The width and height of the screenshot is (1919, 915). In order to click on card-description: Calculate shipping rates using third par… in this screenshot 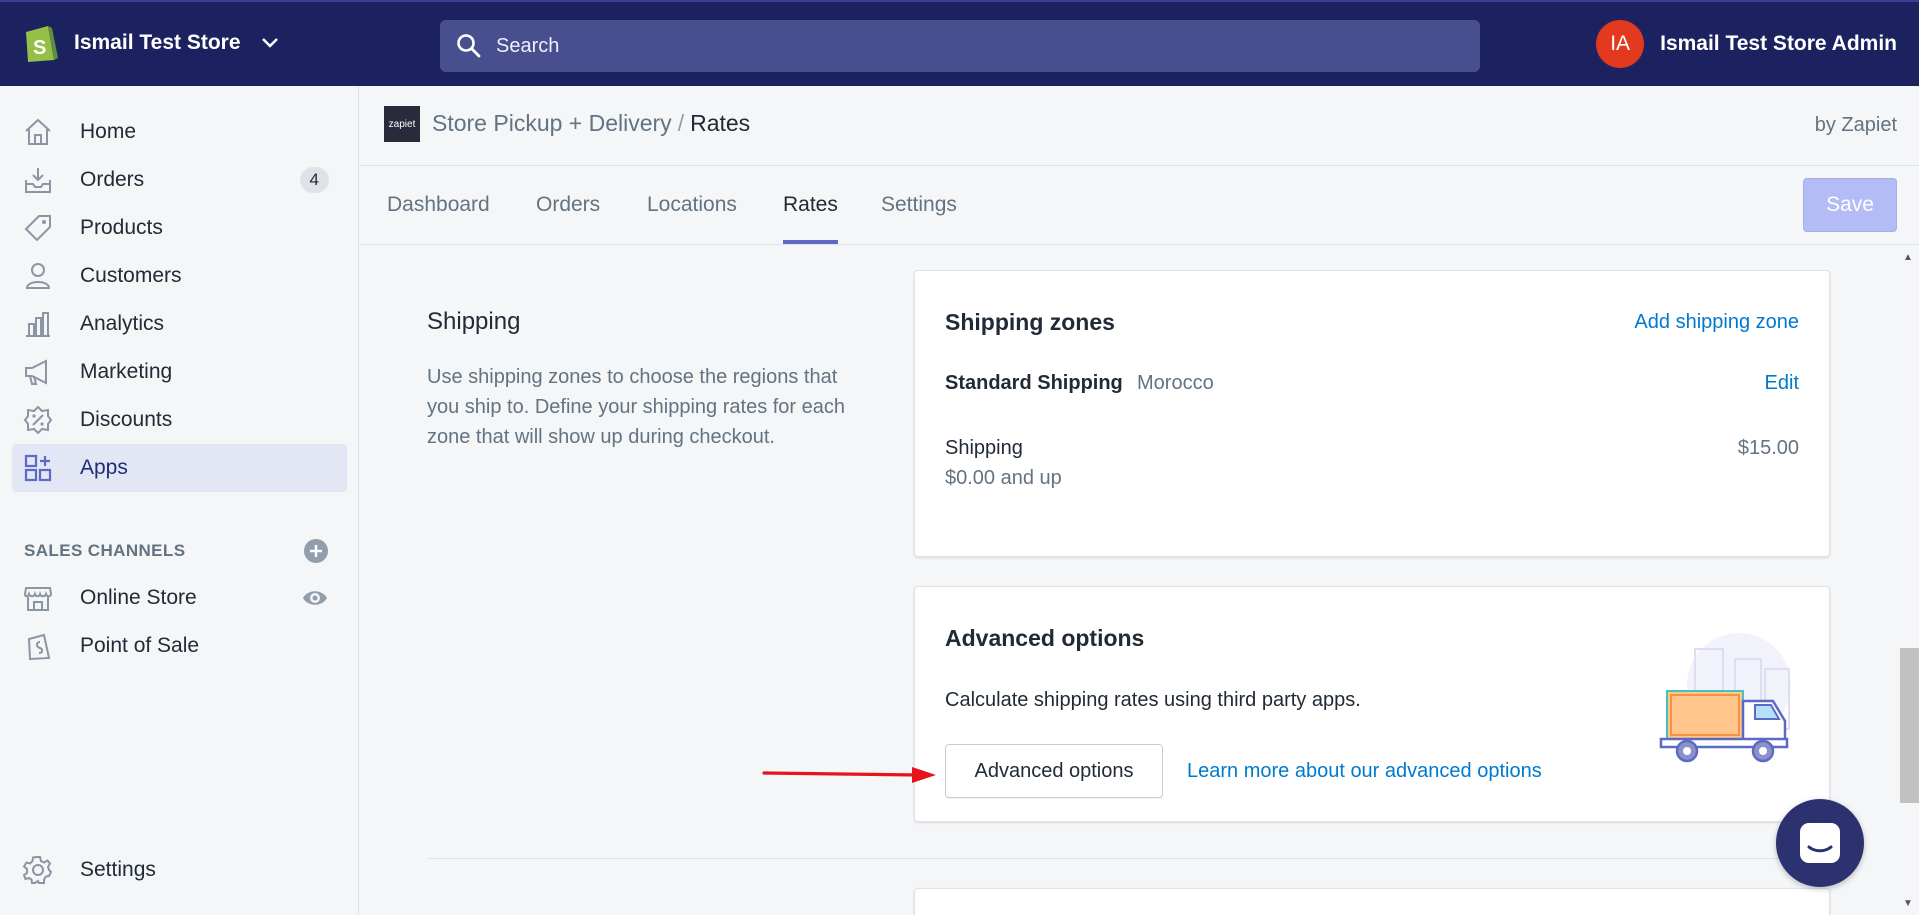, I will do `click(1153, 700)`.